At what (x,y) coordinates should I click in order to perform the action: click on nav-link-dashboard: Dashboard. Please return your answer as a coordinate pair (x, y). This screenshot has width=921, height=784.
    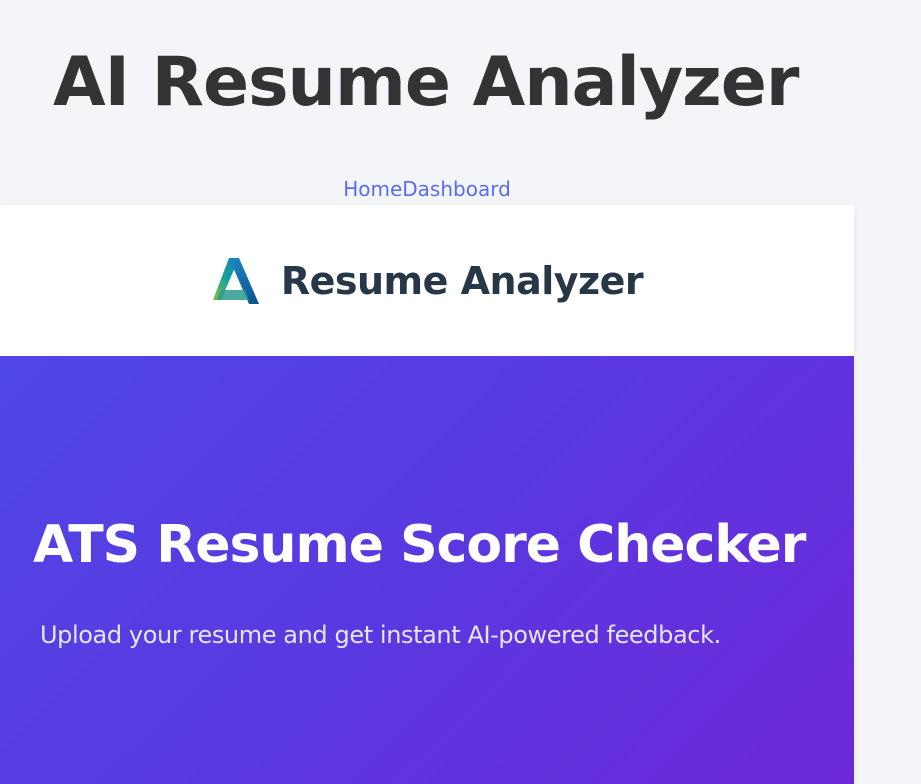
    Looking at the image, I should click on (456, 189).